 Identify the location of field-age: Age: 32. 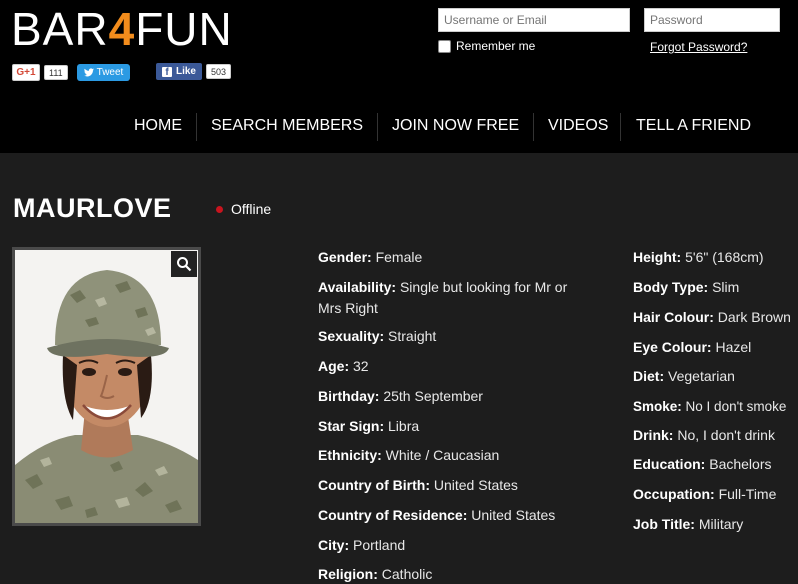
(343, 366).